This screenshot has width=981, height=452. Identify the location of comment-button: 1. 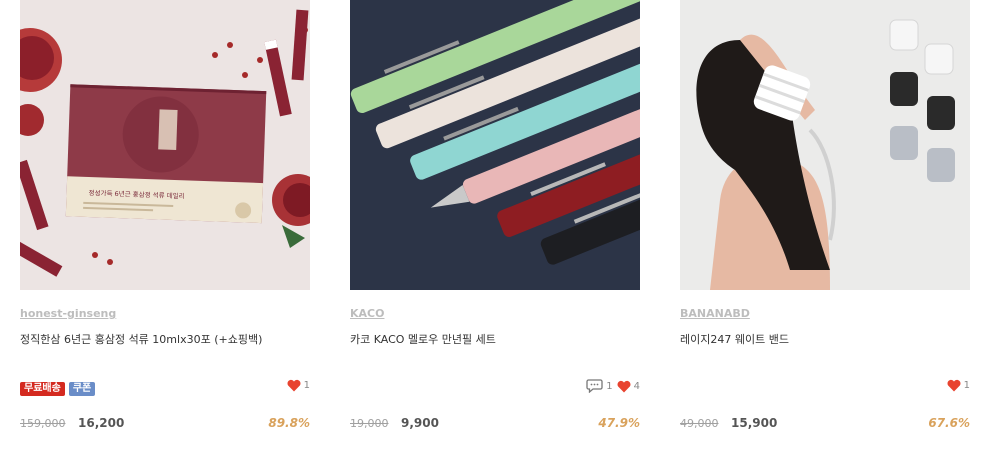
(599, 386).